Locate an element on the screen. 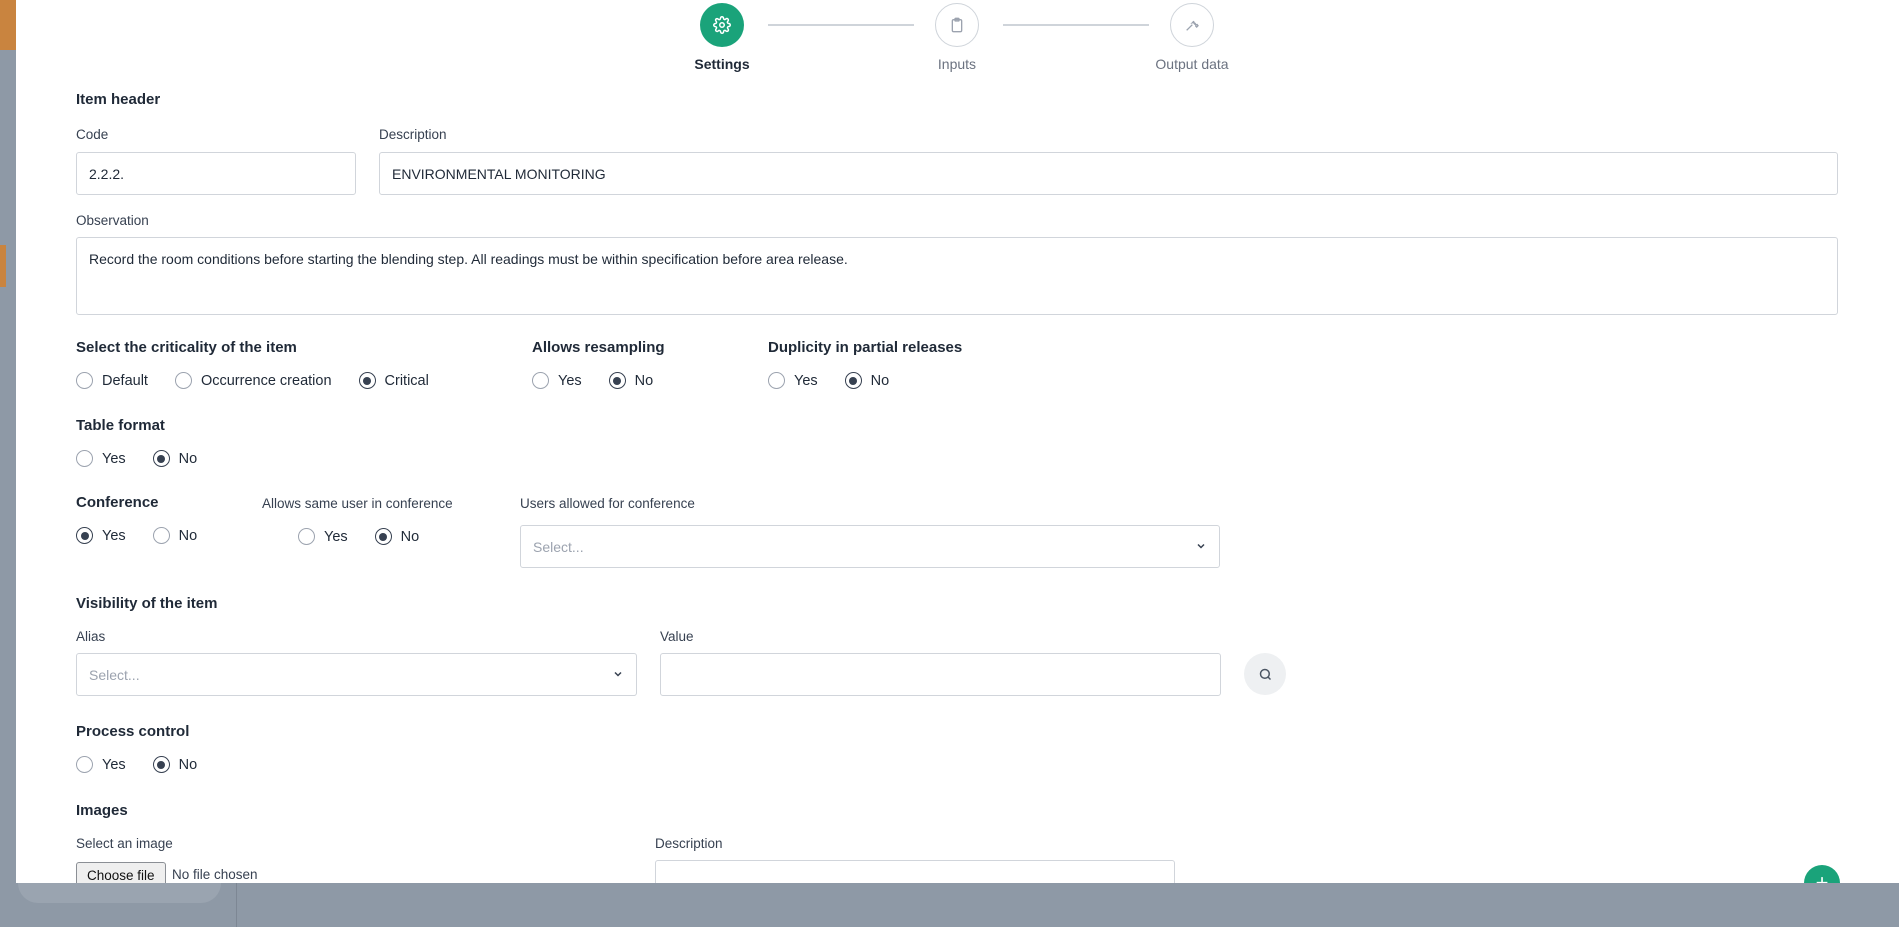 Image resolution: width=1899 pixels, height=927 pixels. resampling-option-yes: Yes is located at coordinates (557, 380).